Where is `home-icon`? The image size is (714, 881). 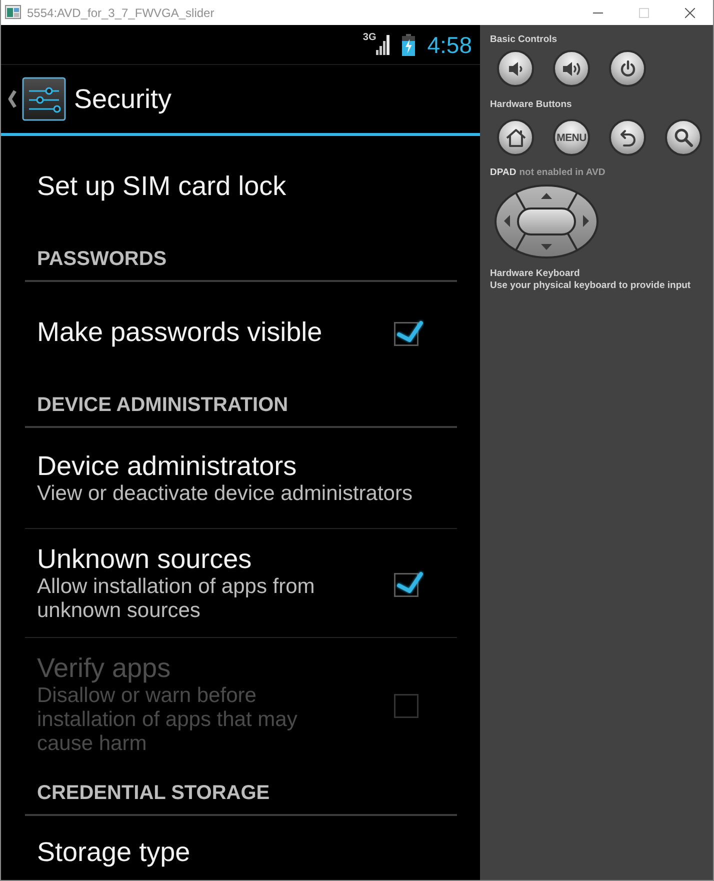 home-icon is located at coordinates (515, 137).